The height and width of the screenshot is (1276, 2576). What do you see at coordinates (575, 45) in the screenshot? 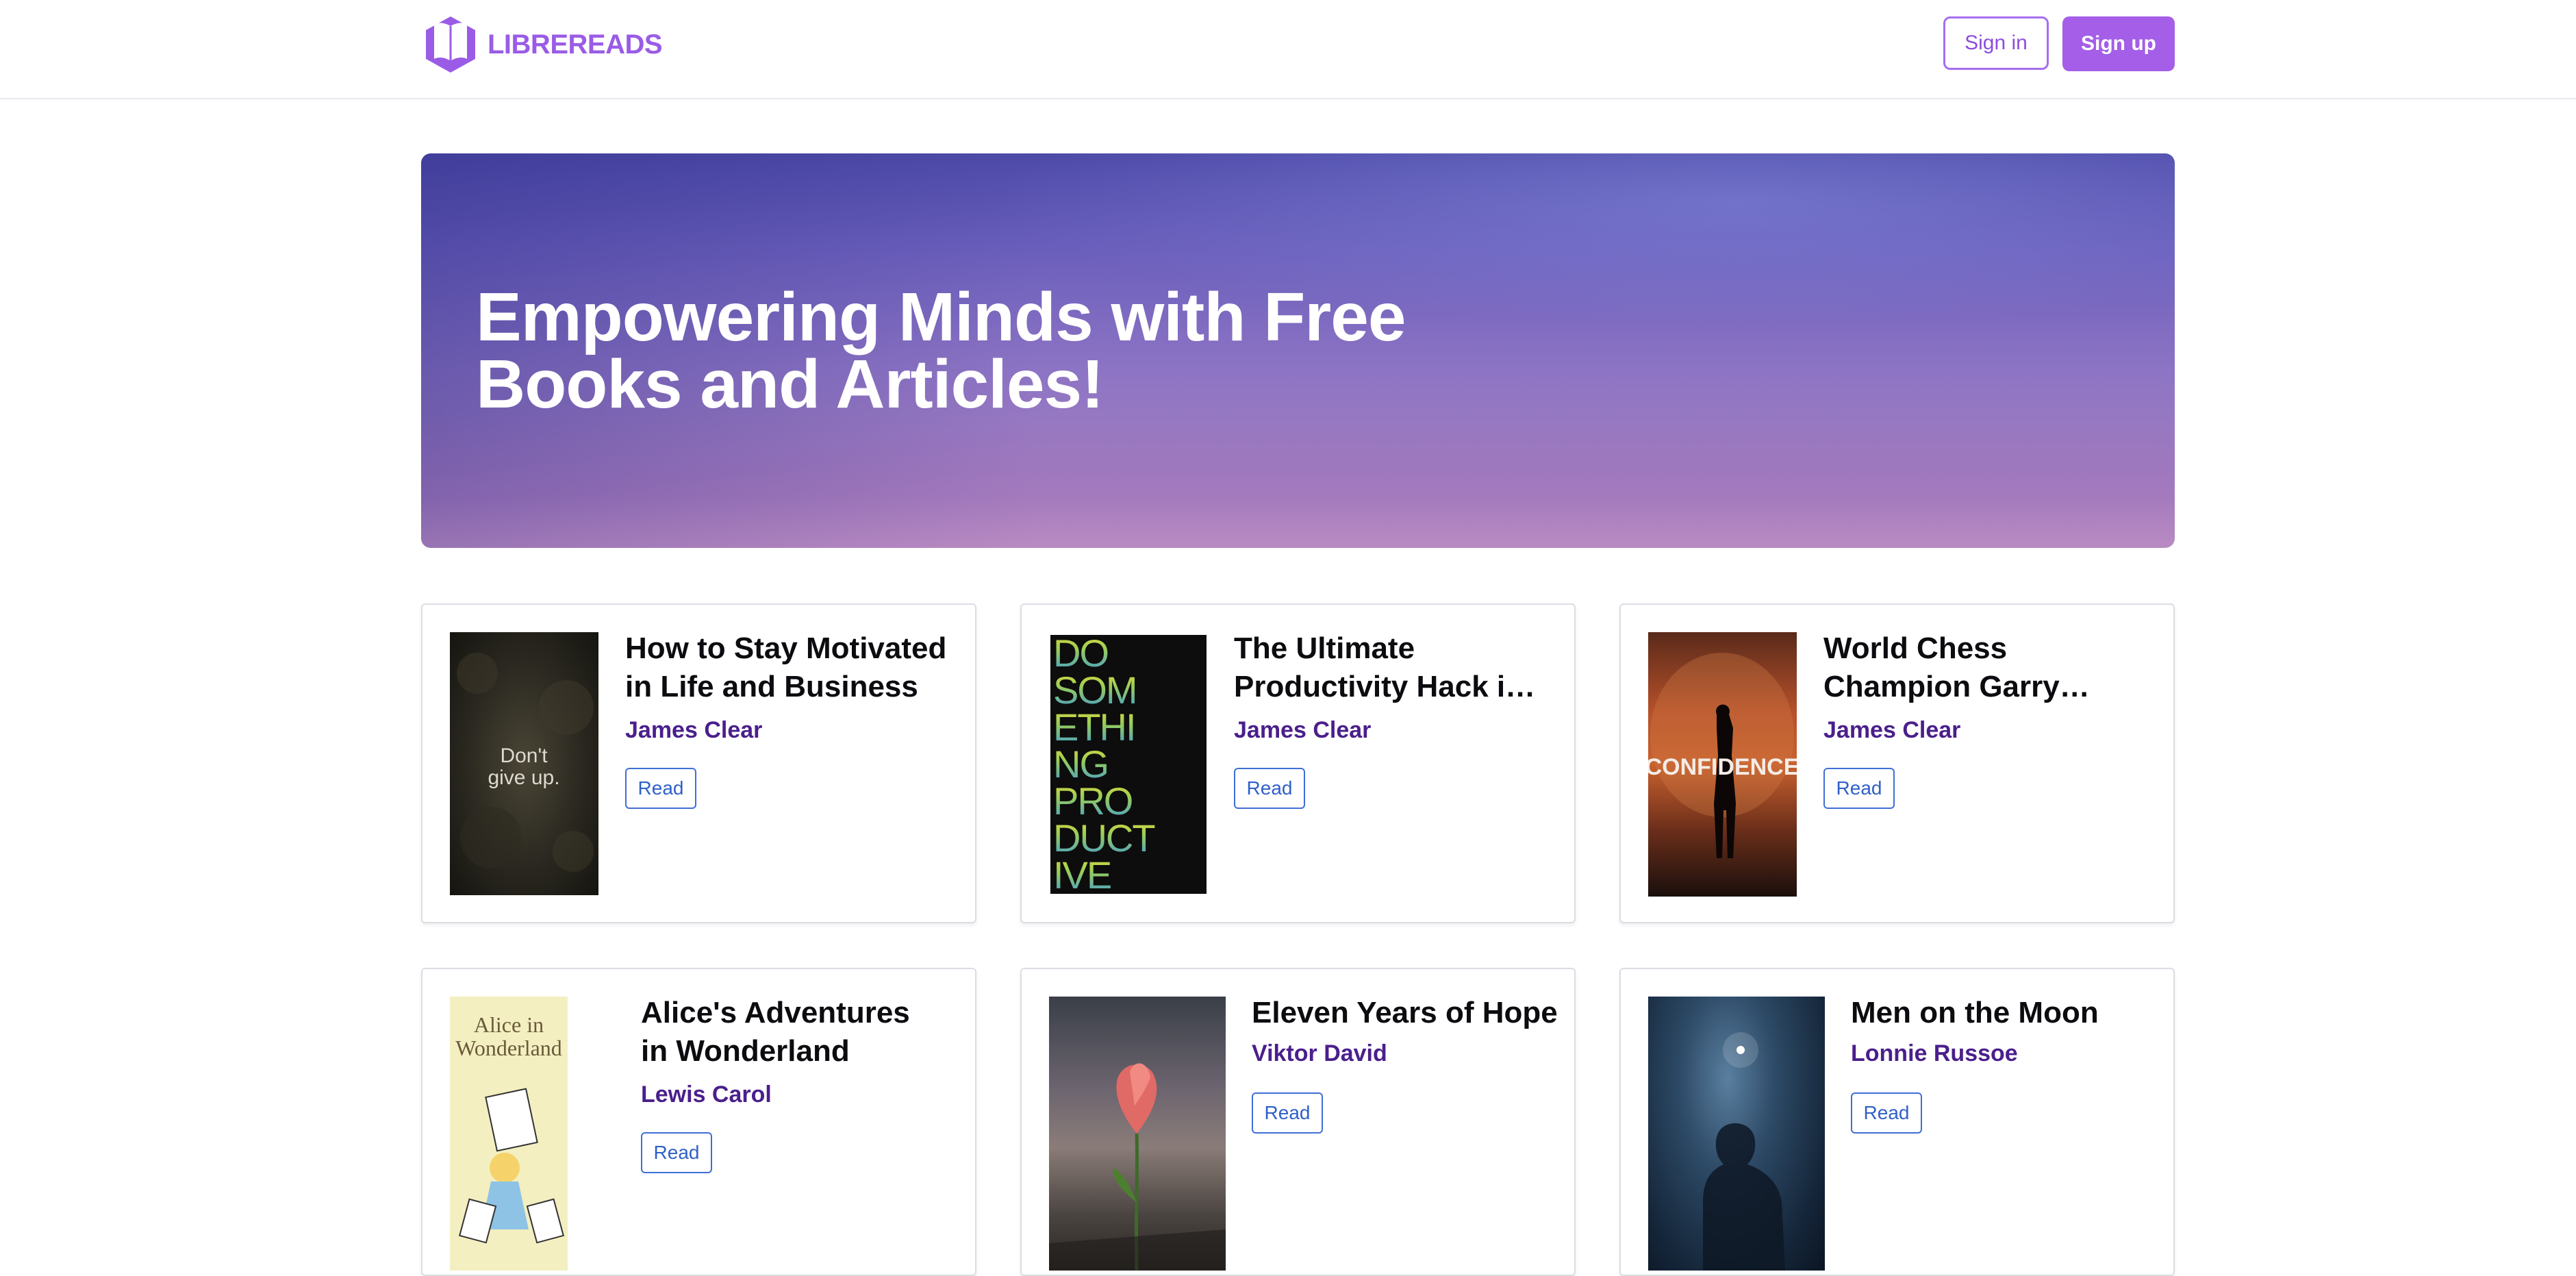
I see `brand-name: LIBREREADS` at bounding box center [575, 45].